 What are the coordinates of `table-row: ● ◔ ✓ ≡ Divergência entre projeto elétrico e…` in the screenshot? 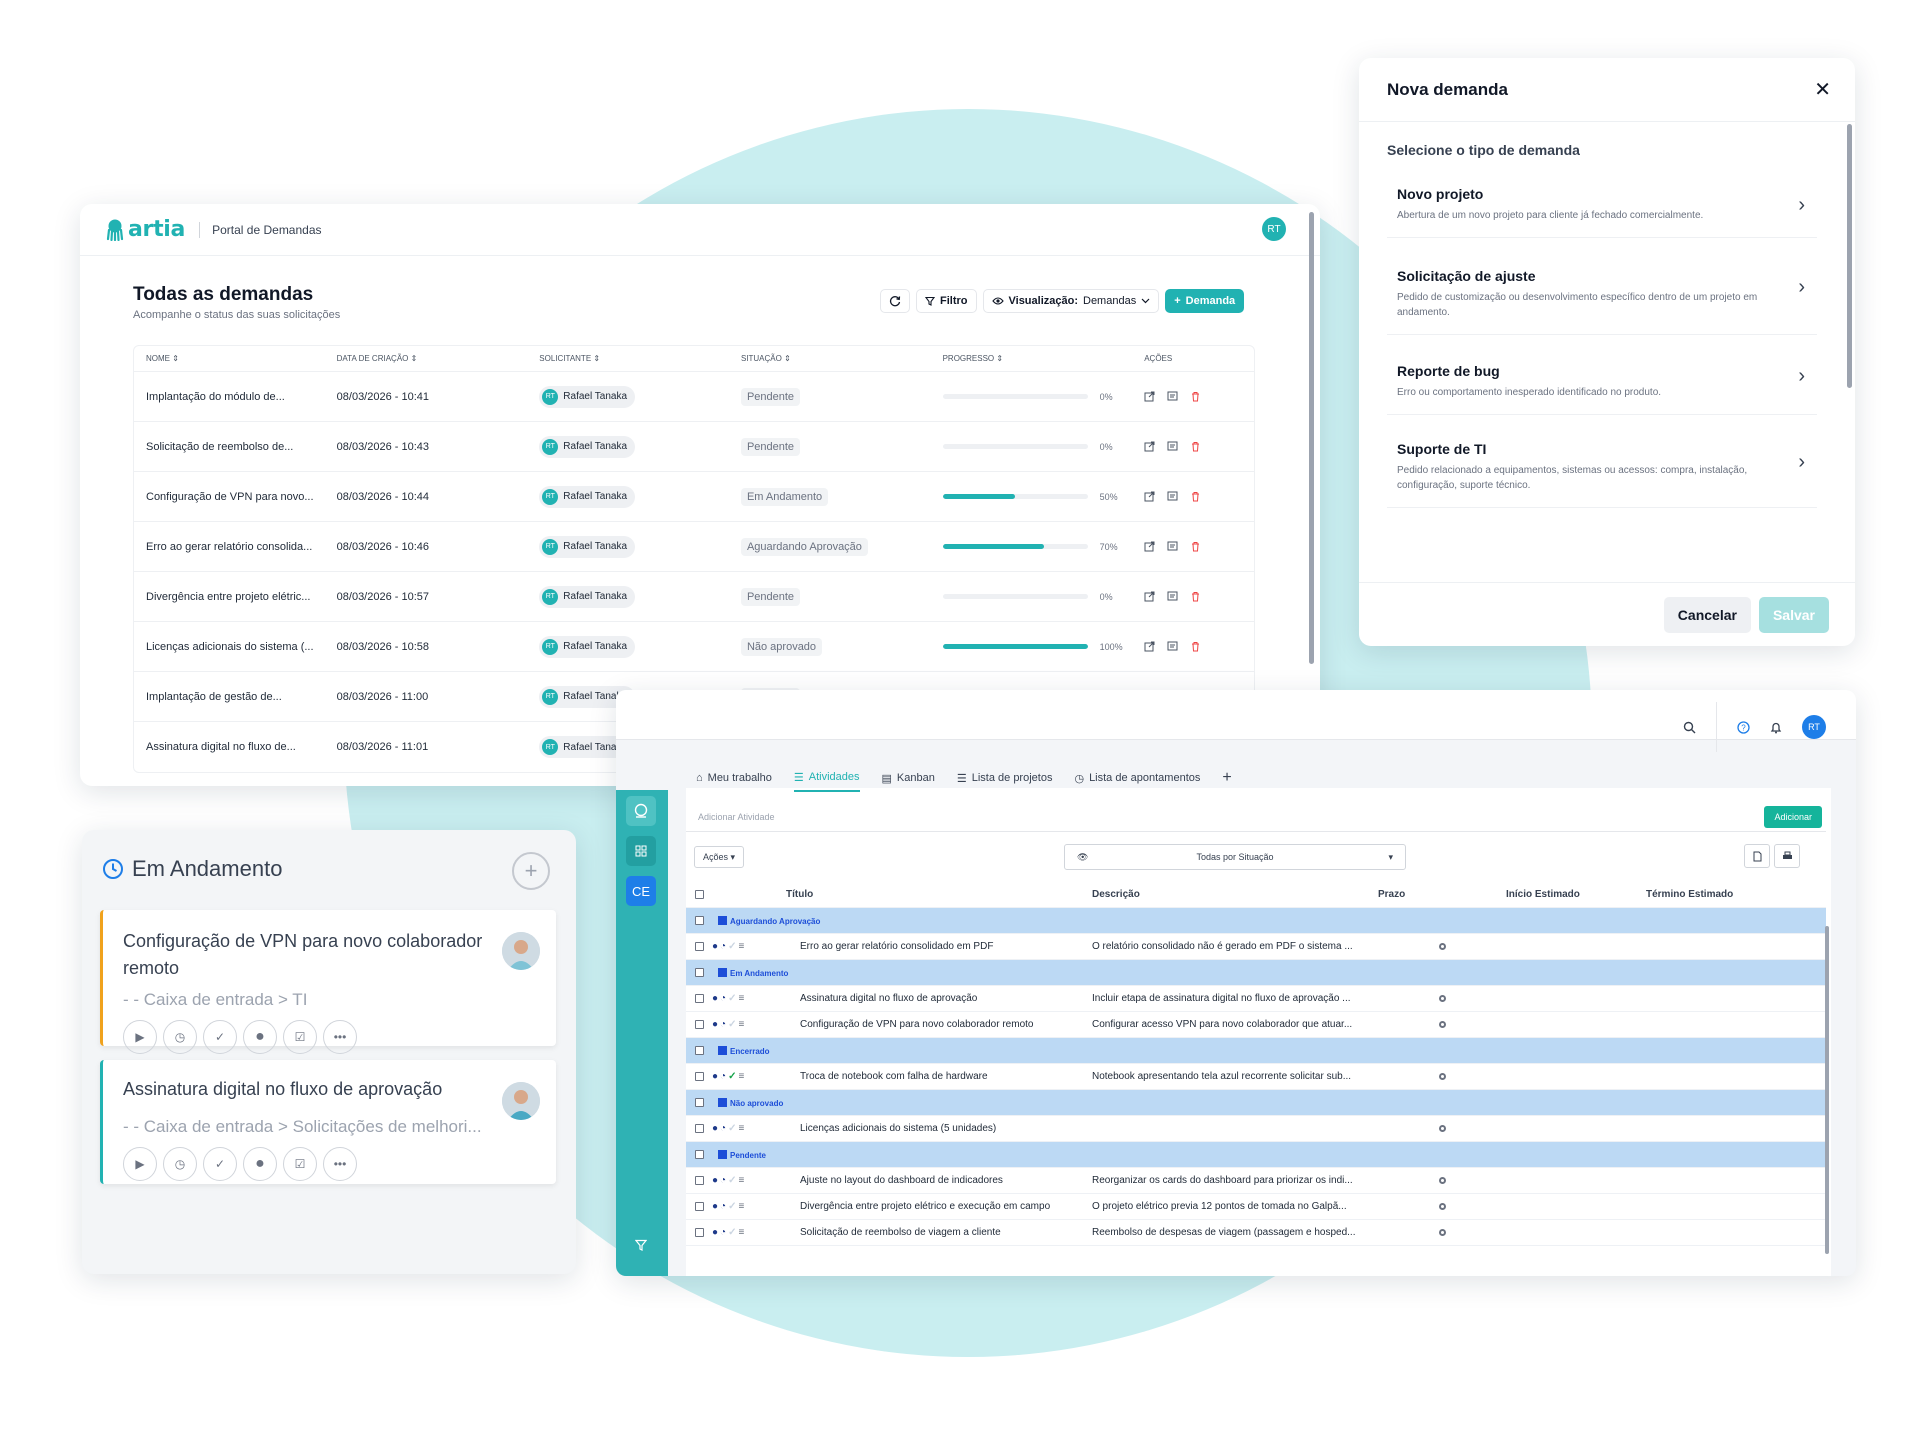 It's located at (1256, 1207).